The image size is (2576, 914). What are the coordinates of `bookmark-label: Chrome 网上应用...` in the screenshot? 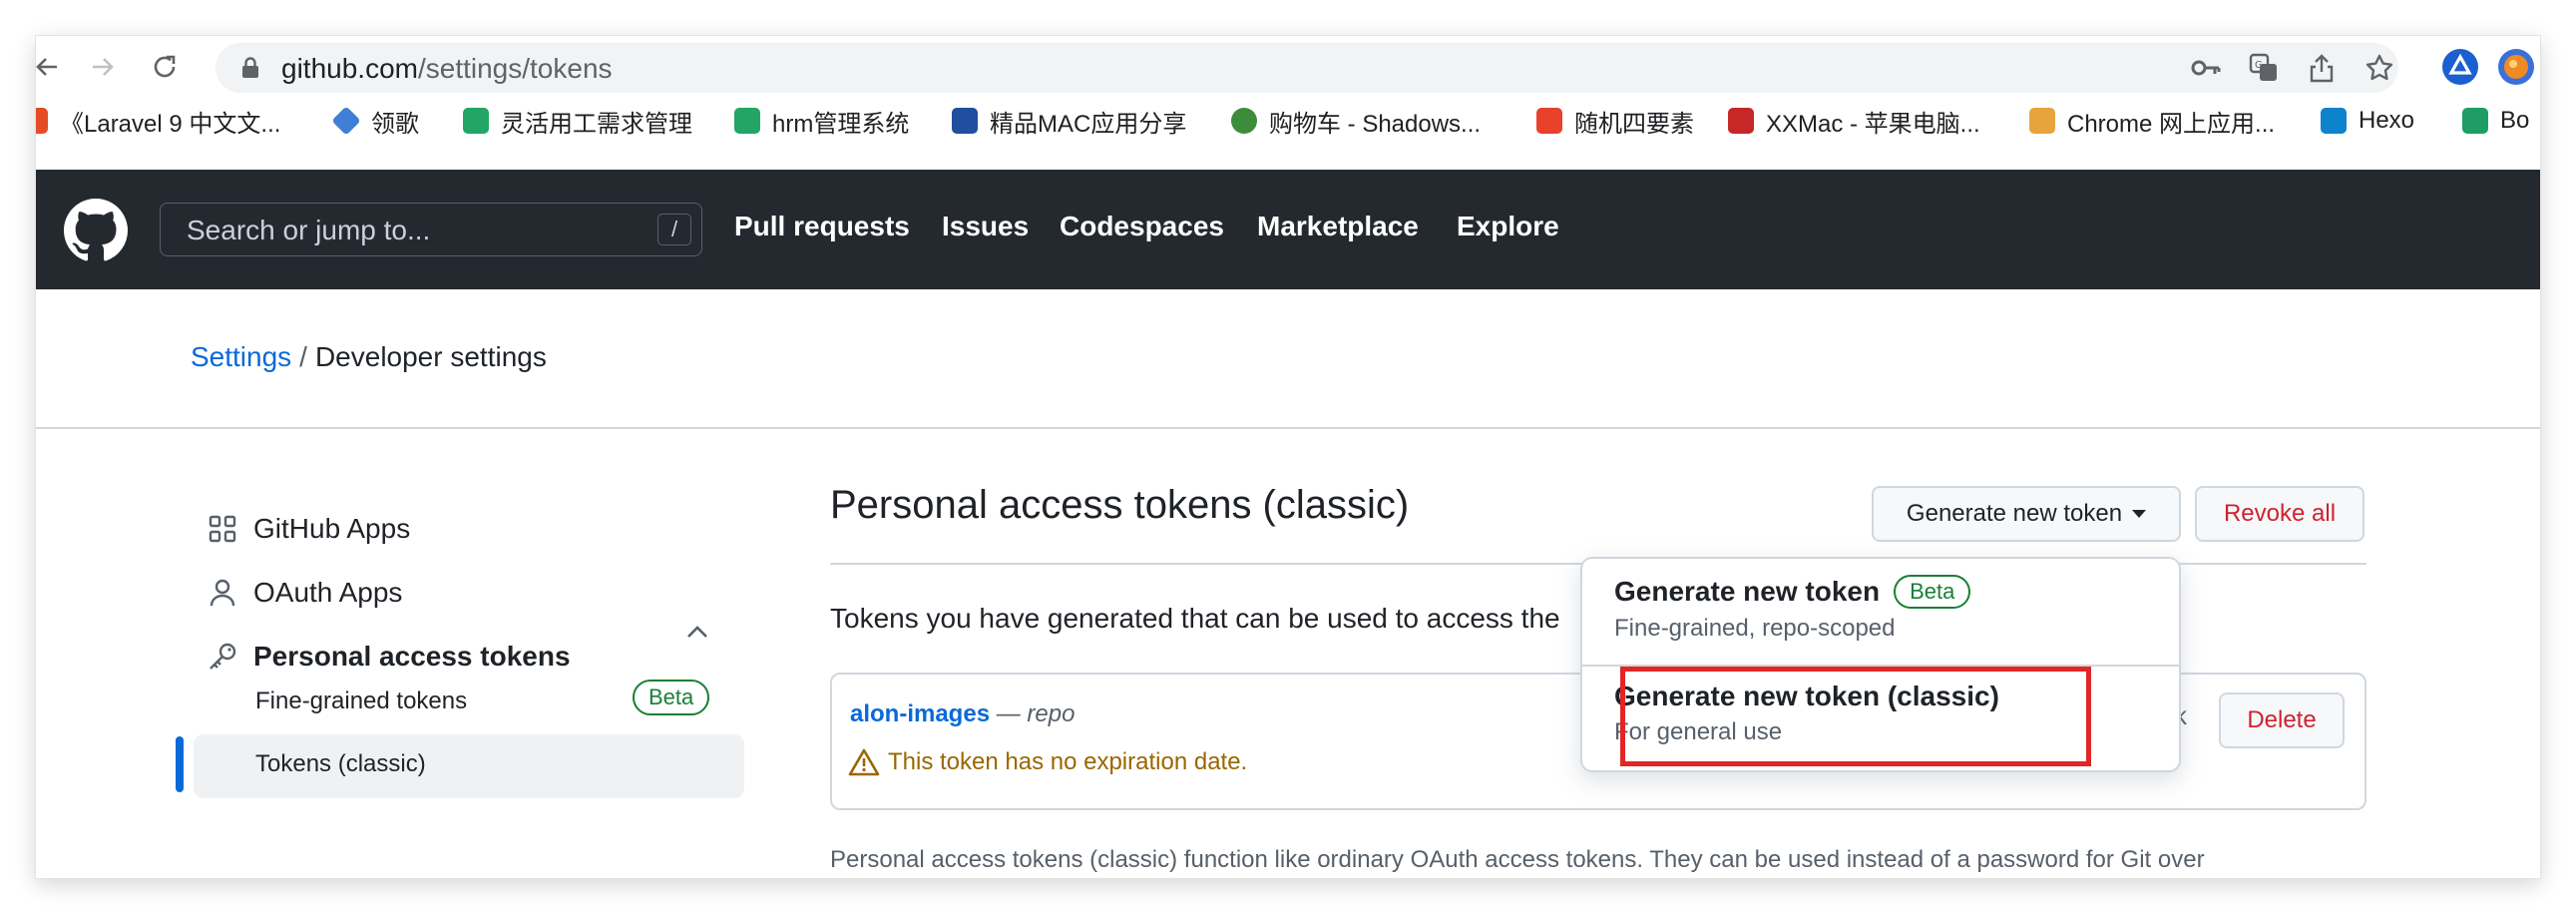 It's located at (2171, 124).